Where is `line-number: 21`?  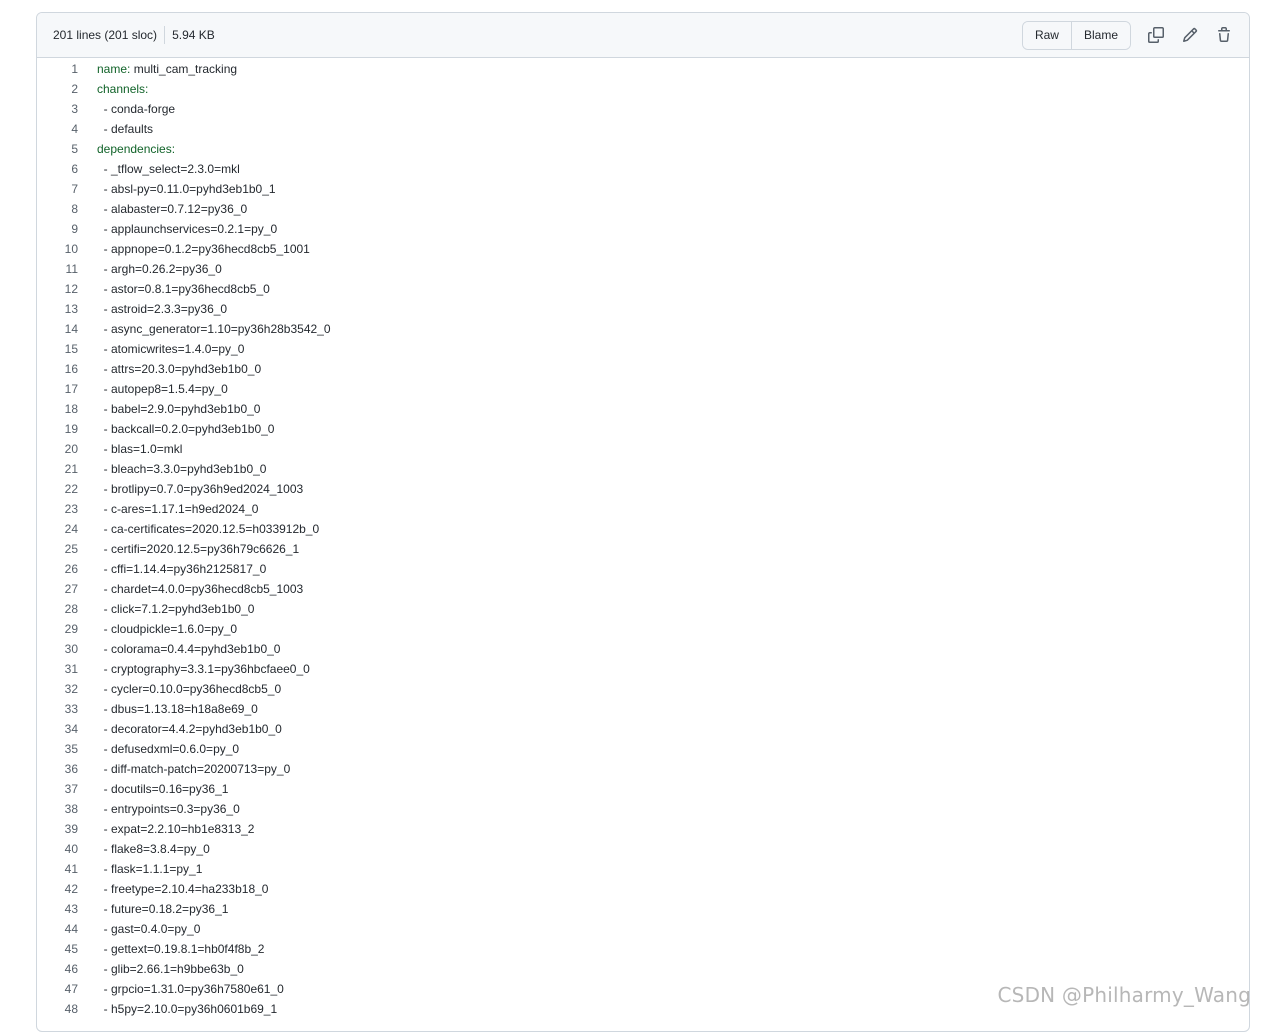
line-number: 21 is located at coordinates (67, 469).